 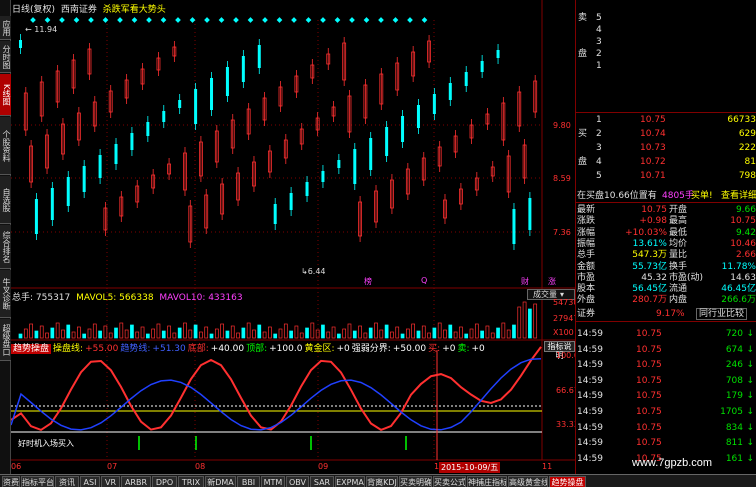 What do you see at coordinates (110, 481) in the screenshot?
I see `bottom-tab: VR` at bounding box center [110, 481].